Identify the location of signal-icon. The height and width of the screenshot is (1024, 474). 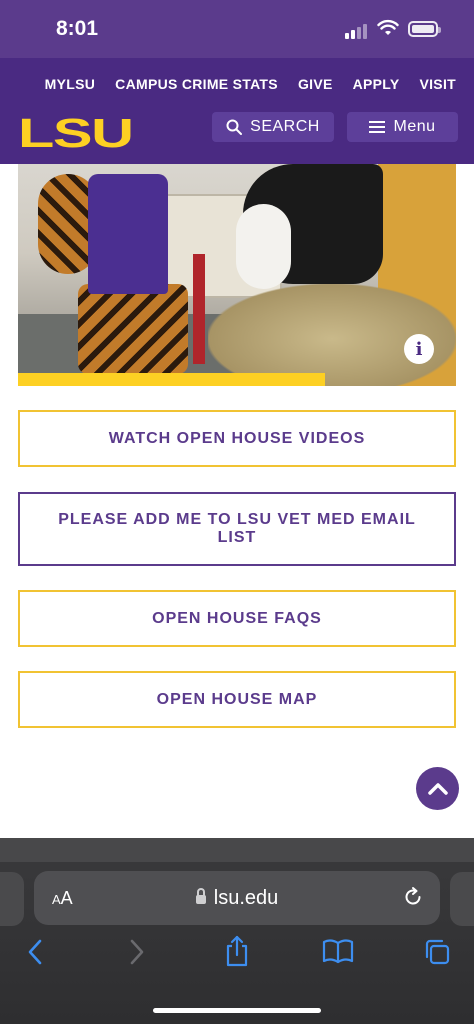
(358, 31).